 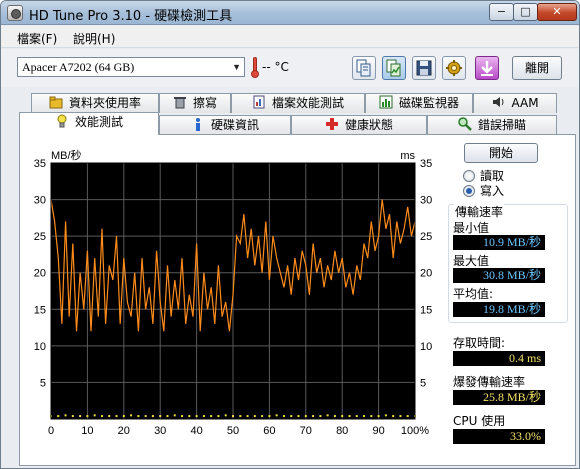 What do you see at coordinates (483, 191) in the screenshot?
I see `write-option: 寫入` at bounding box center [483, 191].